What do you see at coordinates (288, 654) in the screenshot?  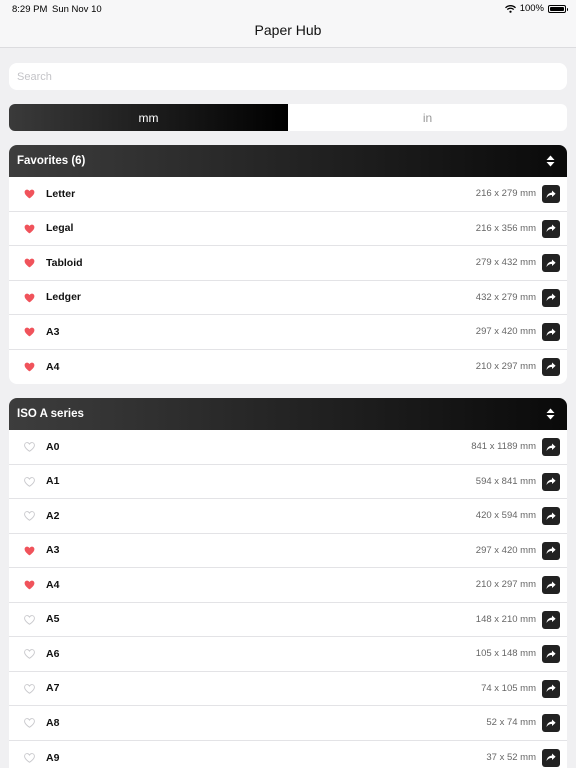 I see `list-item: A6 105 x 148 mm` at bounding box center [288, 654].